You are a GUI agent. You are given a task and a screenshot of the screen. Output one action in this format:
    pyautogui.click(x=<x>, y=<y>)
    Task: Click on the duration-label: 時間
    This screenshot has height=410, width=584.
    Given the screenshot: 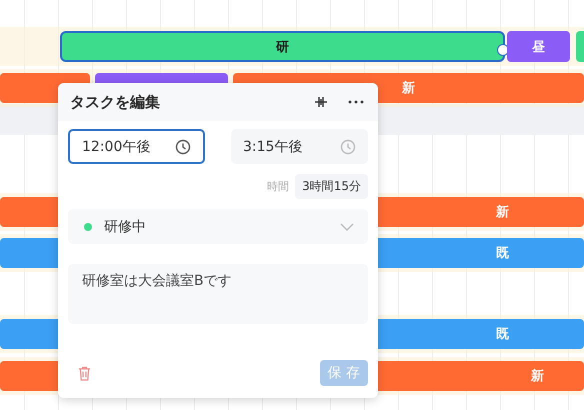 What is the action you would take?
    pyautogui.click(x=278, y=186)
    